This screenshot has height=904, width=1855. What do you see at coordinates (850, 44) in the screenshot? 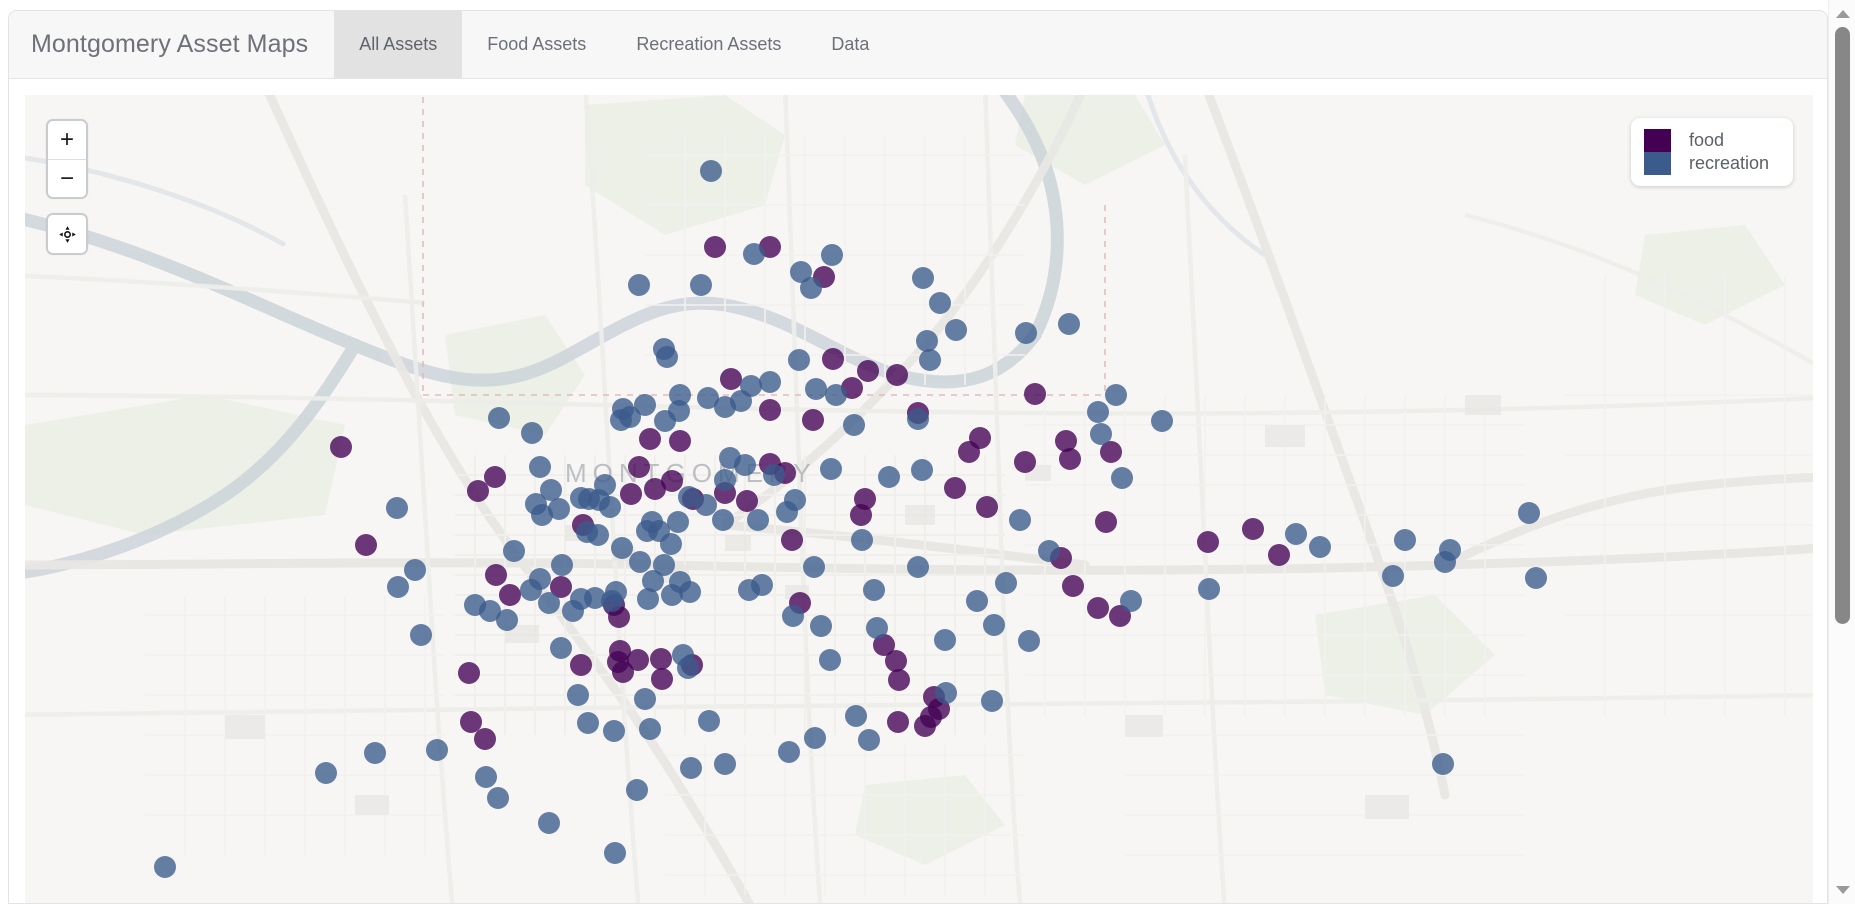
I see `tab-data: Data` at bounding box center [850, 44].